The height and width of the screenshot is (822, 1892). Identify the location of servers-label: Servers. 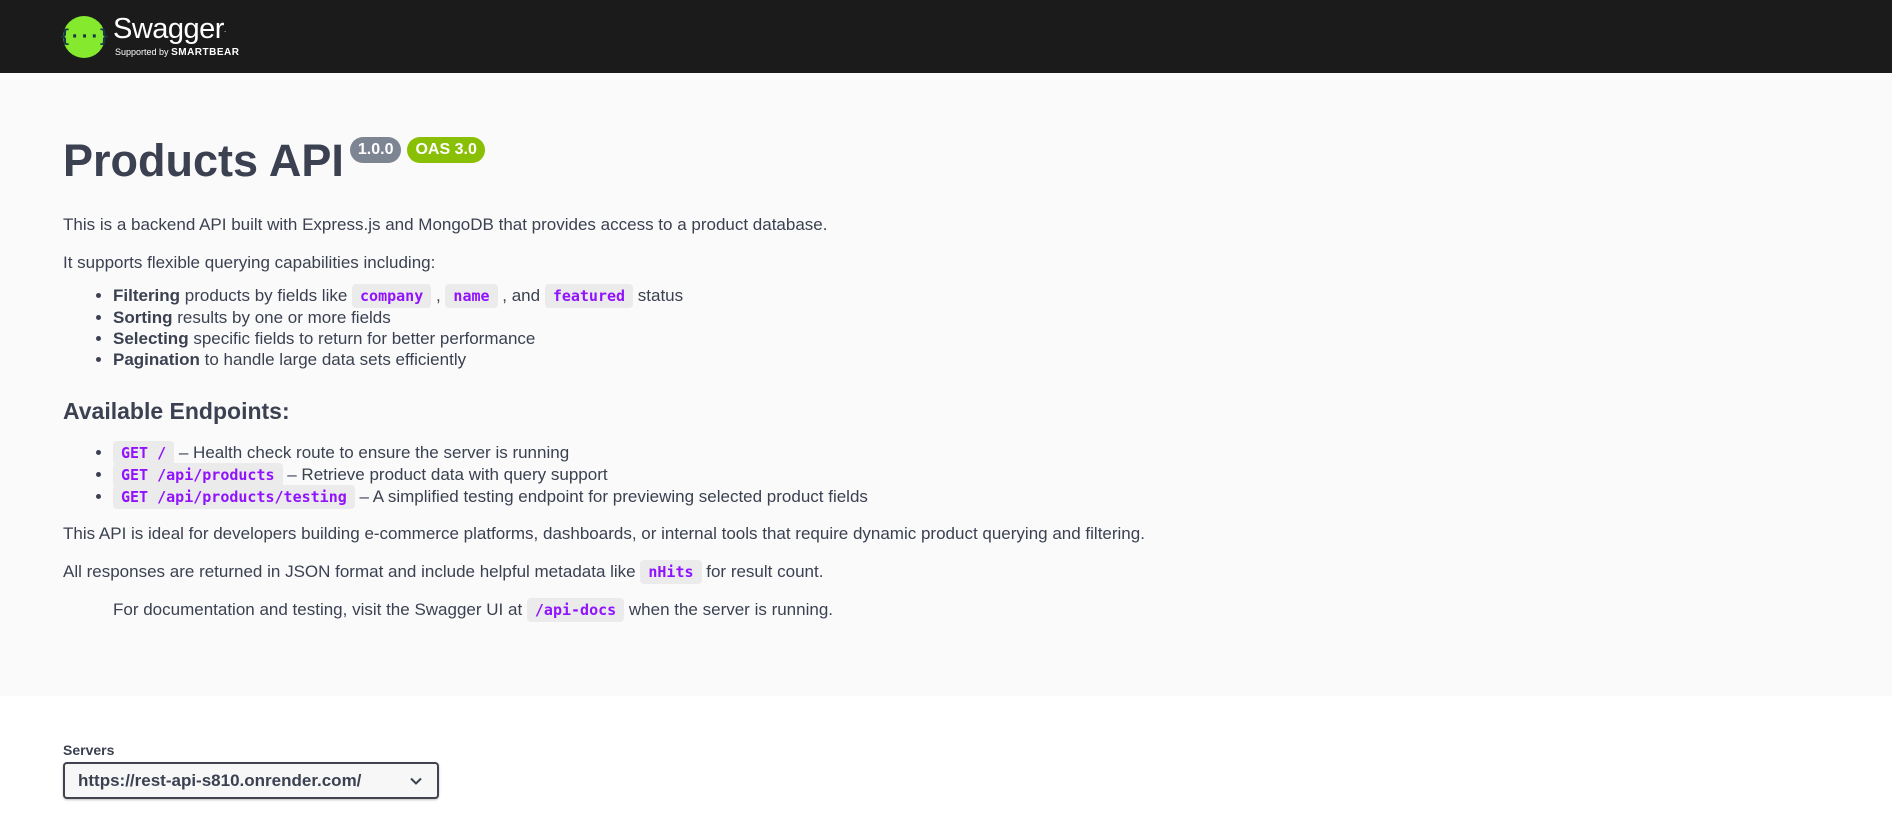
(89, 750).